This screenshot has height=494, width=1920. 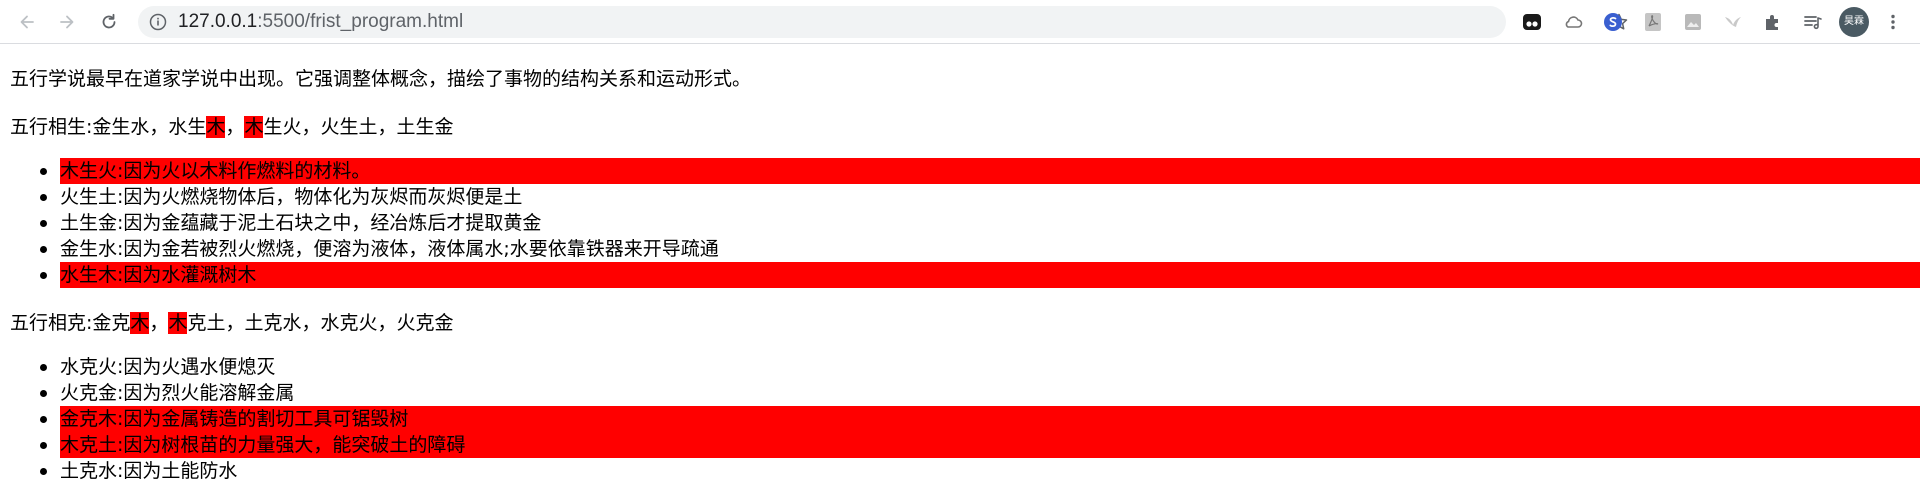 I want to click on more-vertical-icon, so click(x=1893, y=22).